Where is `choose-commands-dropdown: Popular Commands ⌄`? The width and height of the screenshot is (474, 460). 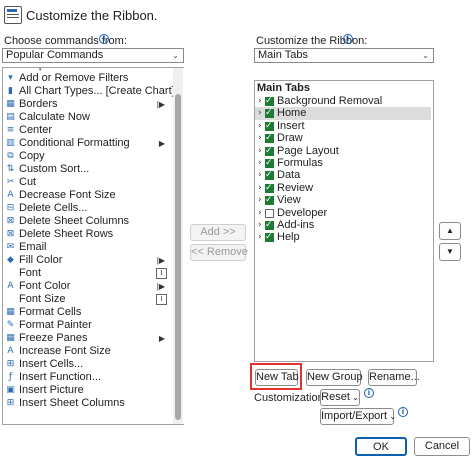 choose-commands-dropdown: Popular Commands ⌄ is located at coordinates (93, 55).